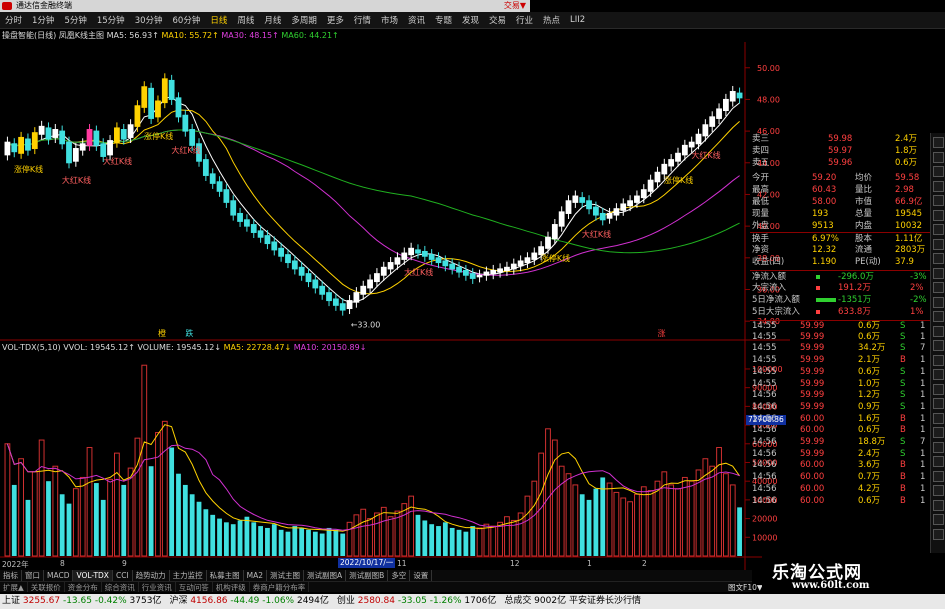  Describe the element at coordinates (188, 575) in the screenshot. I see `indicator-tab: 主力监控` at that location.